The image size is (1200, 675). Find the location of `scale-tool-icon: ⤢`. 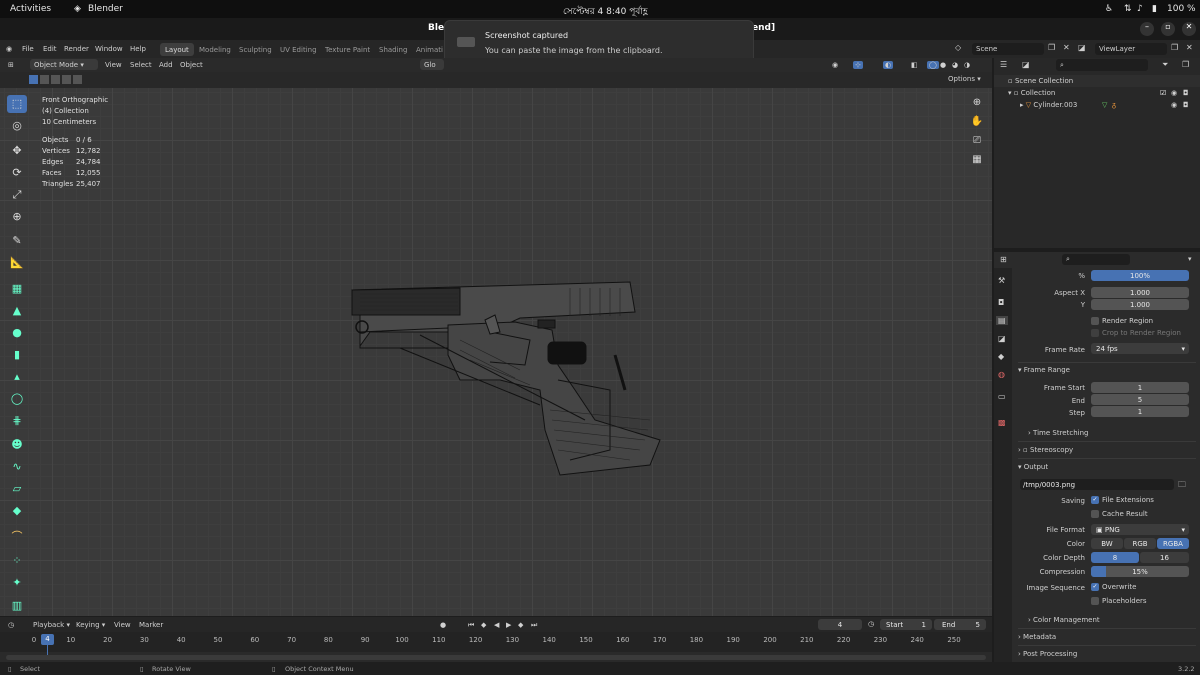

scale-tool-icon: ⤢ is located at coordinates (17, 195).